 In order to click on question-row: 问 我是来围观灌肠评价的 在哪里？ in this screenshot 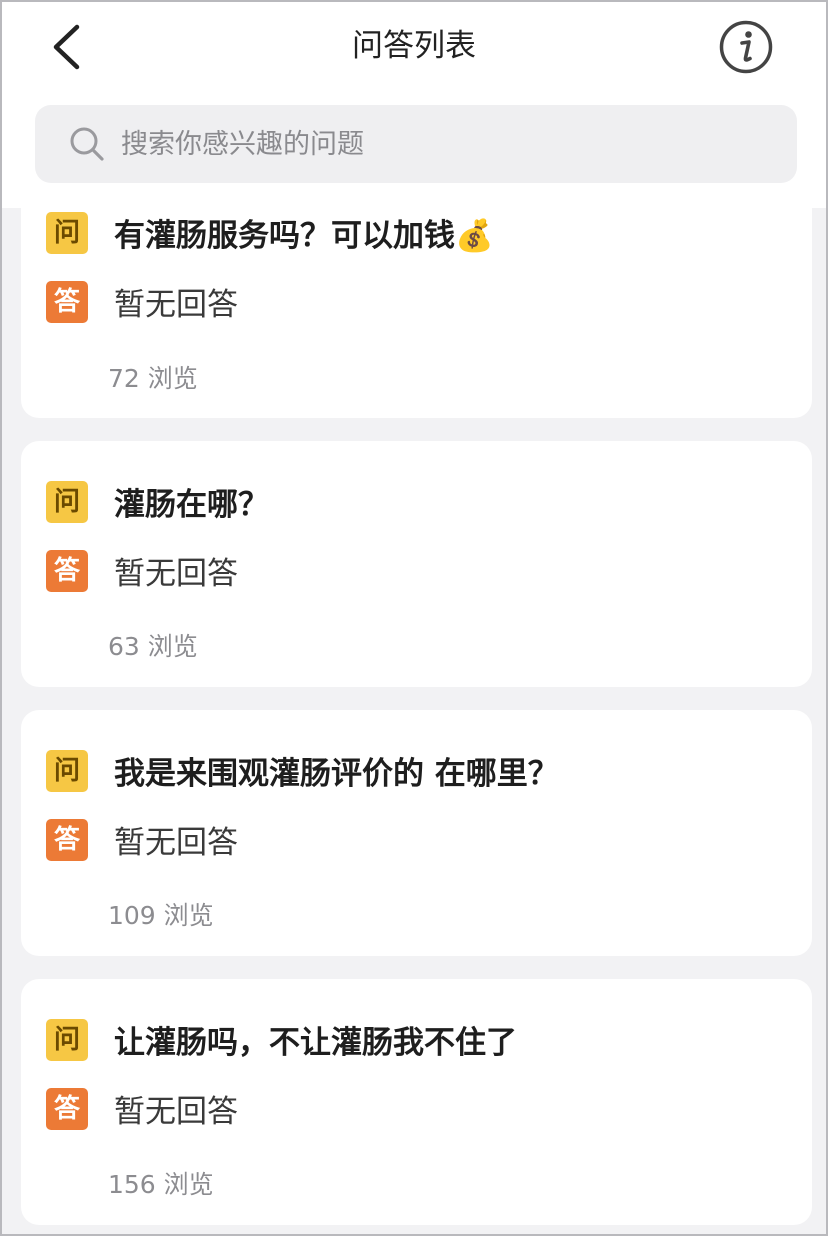, I will do `click(302, 770)`.